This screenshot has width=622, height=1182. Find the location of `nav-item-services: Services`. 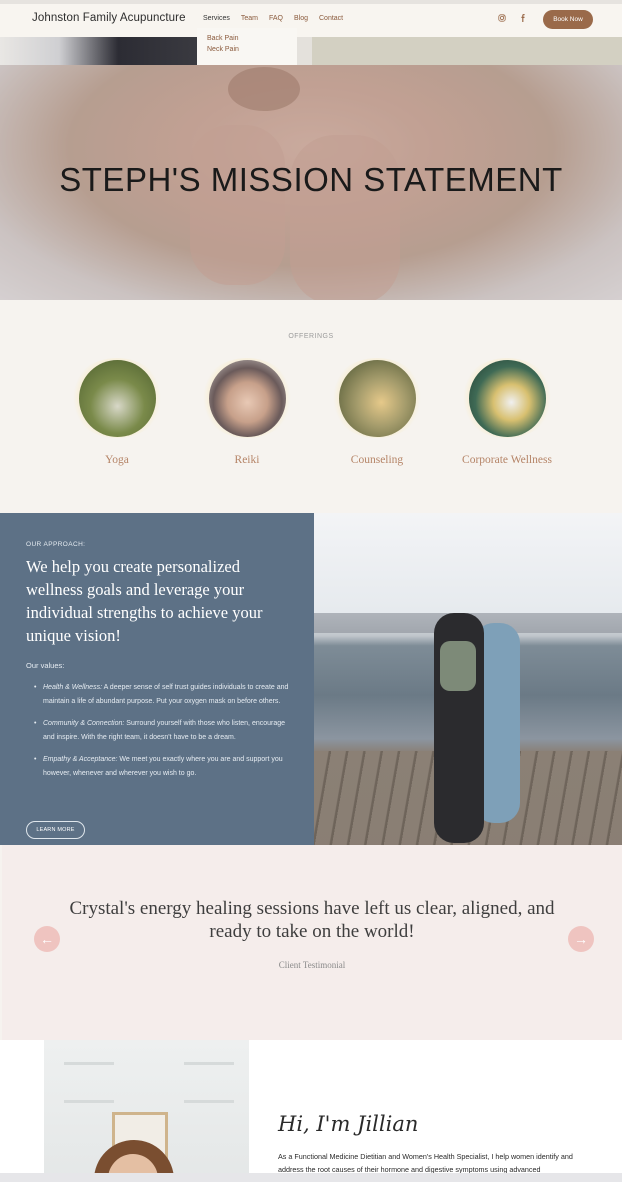

nav-item-services: Services is located at coordinates (216, 18).